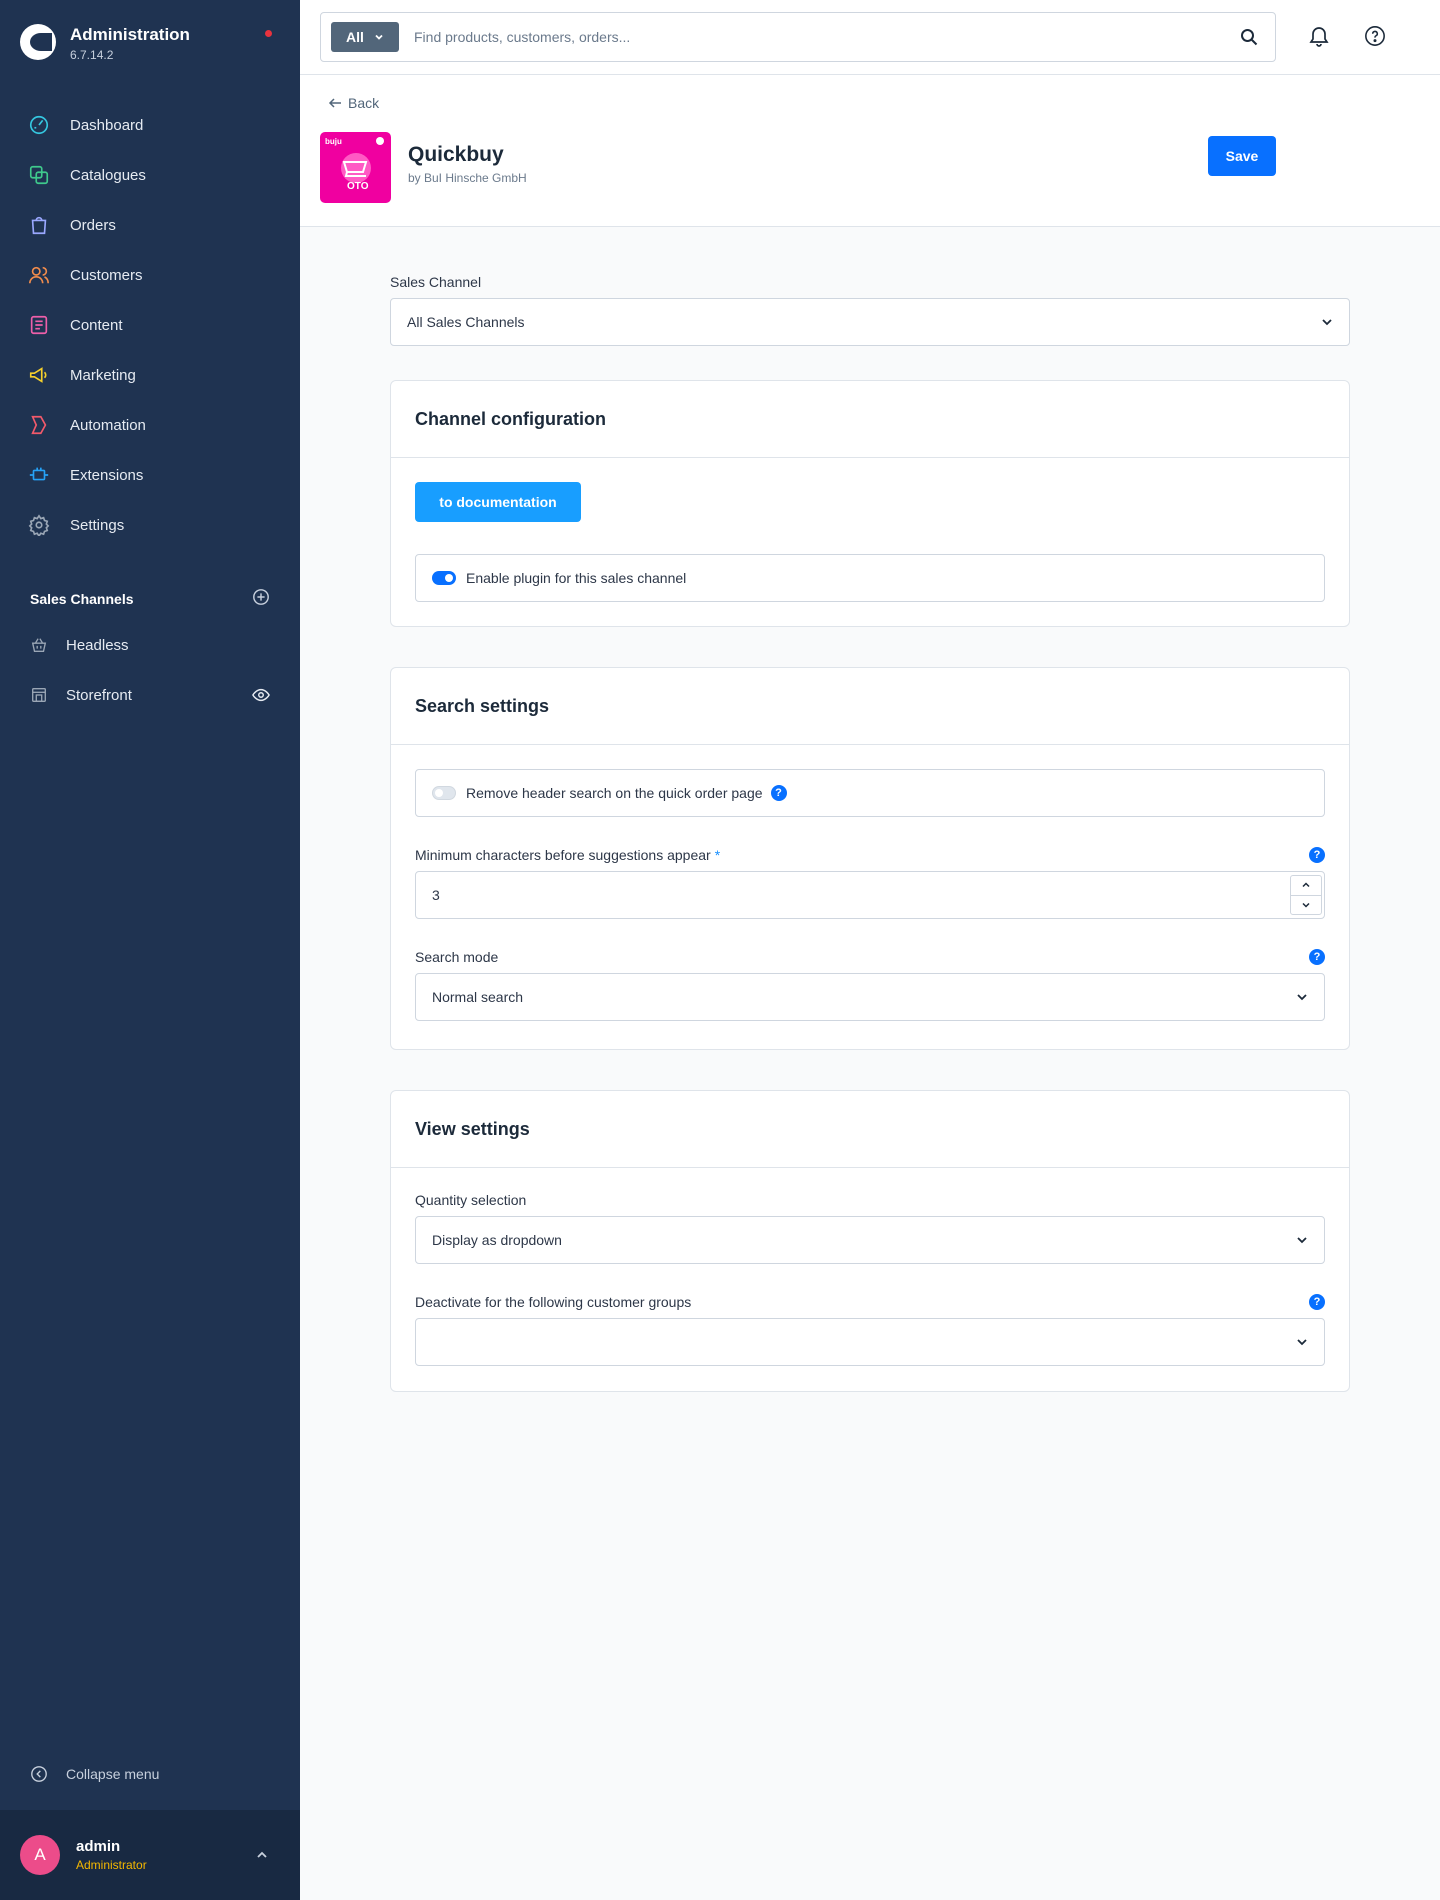  I want to click on sales-channels-header: Sales Channels, so click(150, 598).